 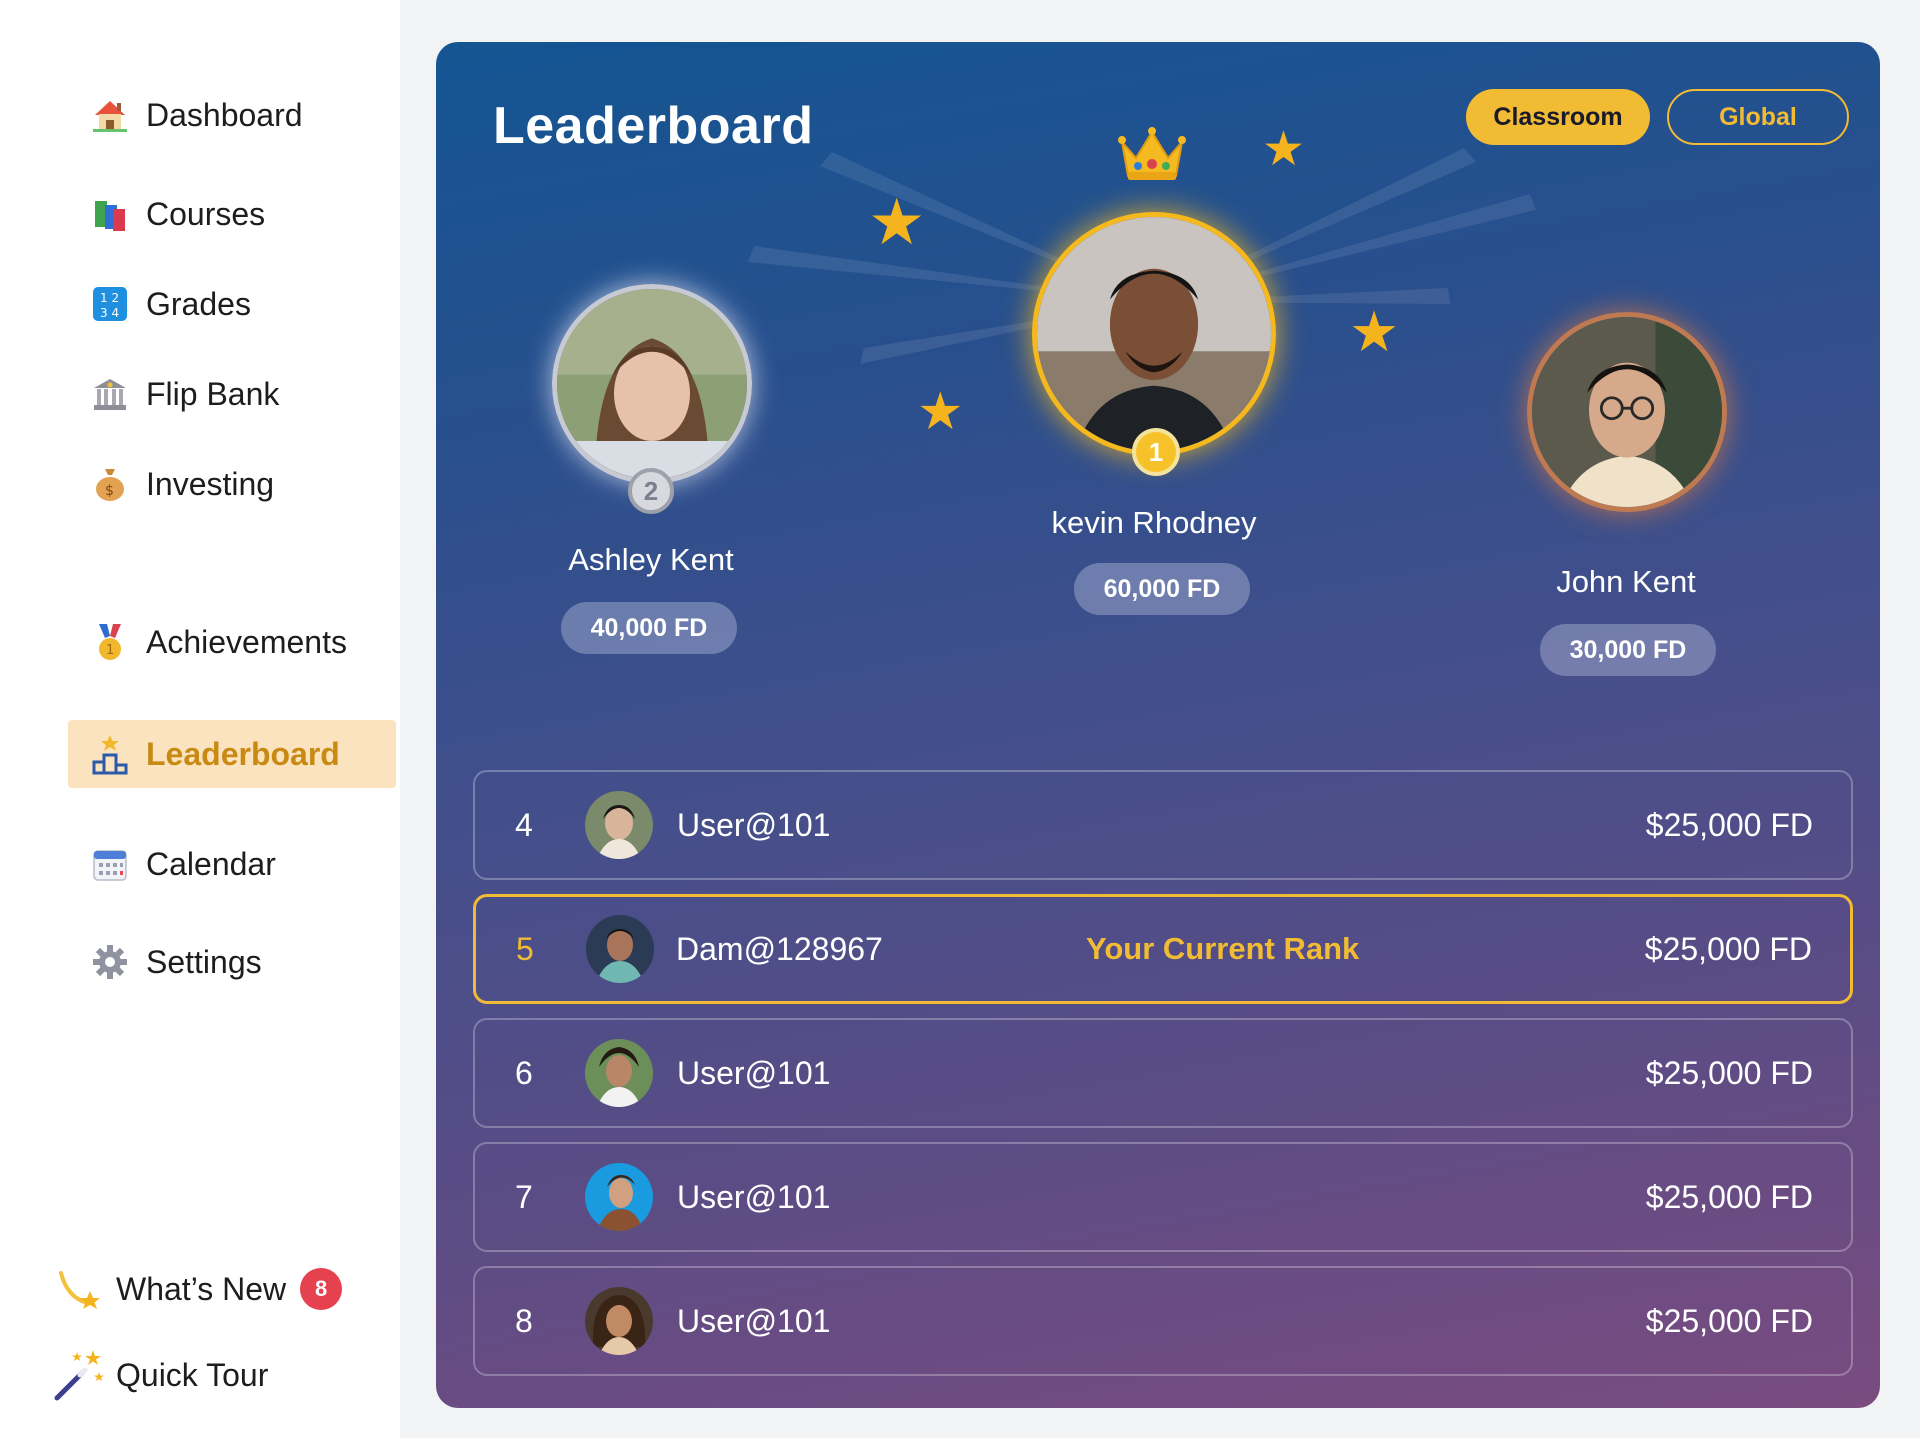 What do you see at coordinates (213, 393) in the screenshot?
I see `sidebar-item-label: Flip Bank` at bounding box center [213, 393].